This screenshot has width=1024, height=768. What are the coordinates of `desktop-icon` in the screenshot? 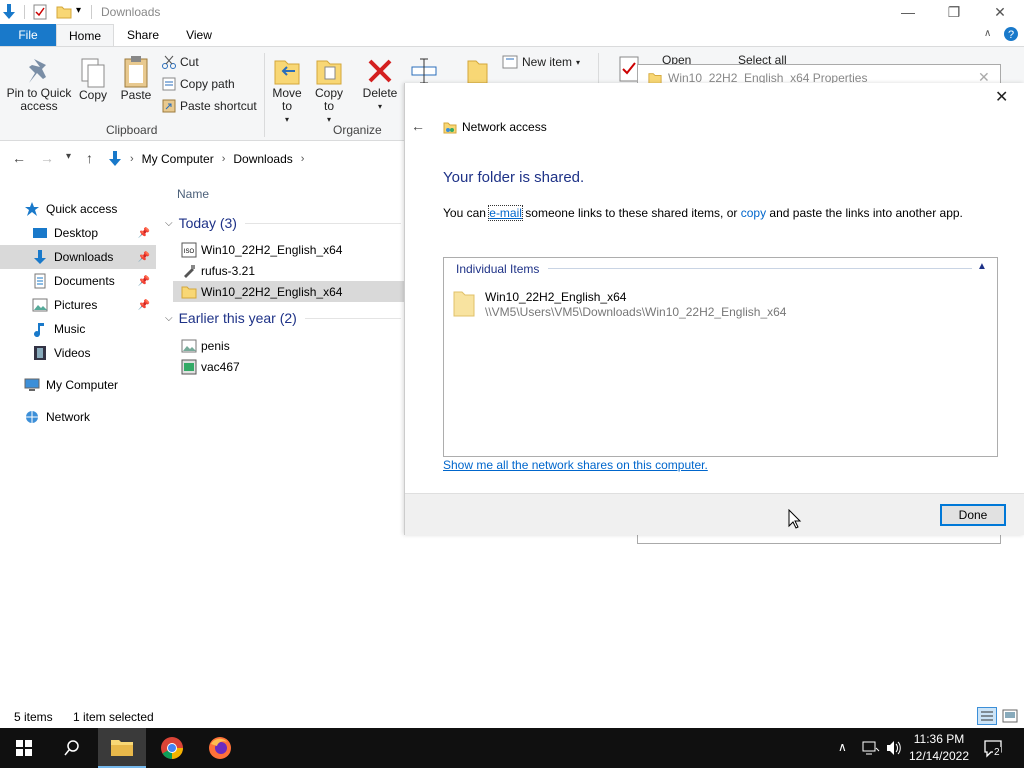 It's located at (40, 233).